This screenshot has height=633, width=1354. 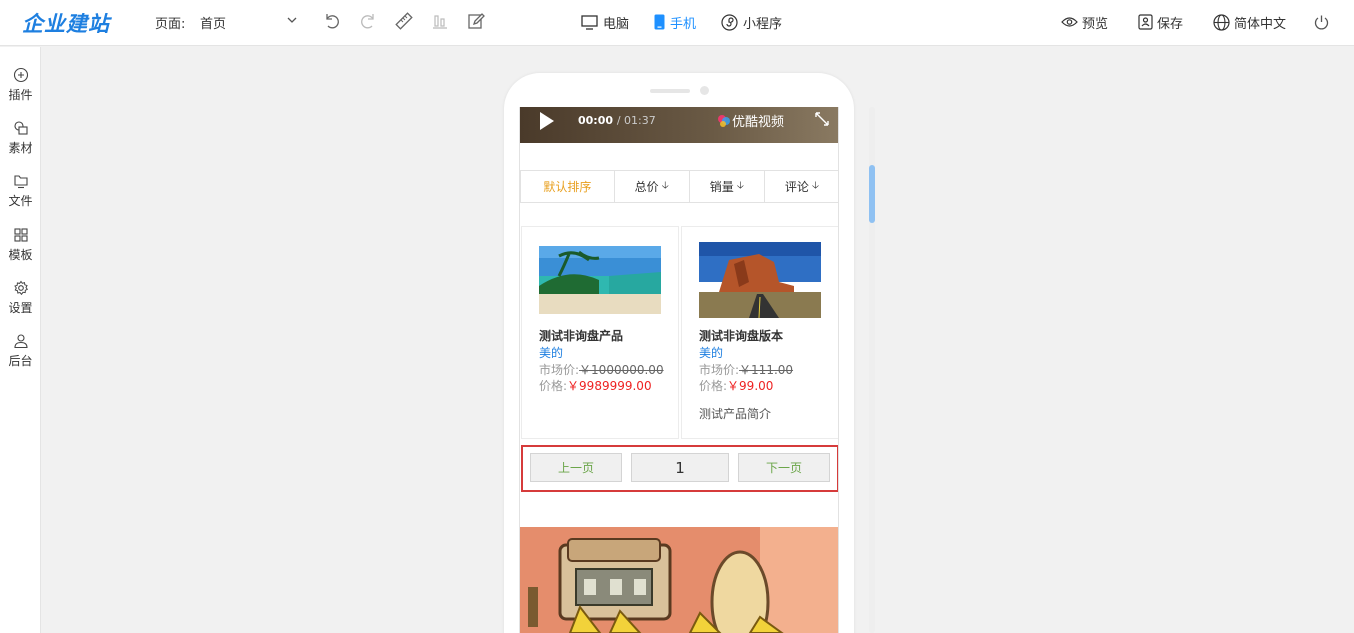 I want to click on plus-circle-icon, so click(x=20, y=75).